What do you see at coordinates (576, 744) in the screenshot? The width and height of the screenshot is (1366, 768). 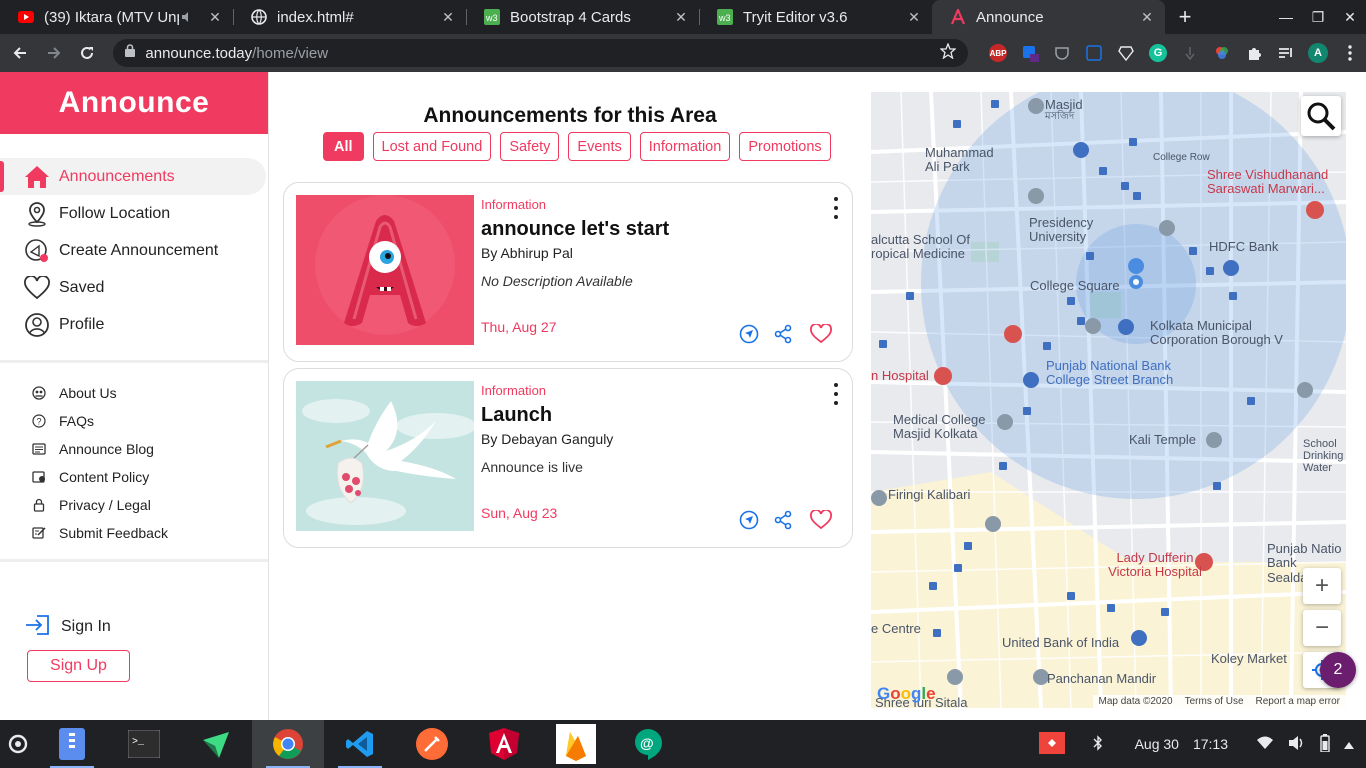 I see `firebase-icon` at bounding box center [576, 744].